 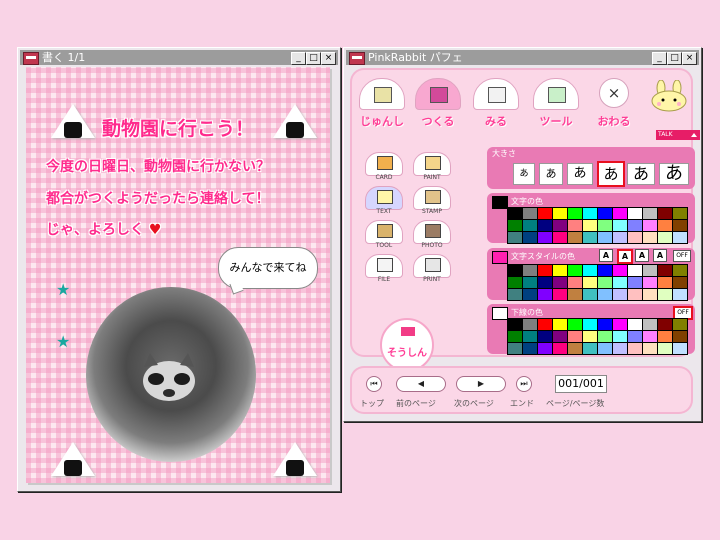 What do you see at coordinates (384, 235) in the screenshot?
I see `tool-tool: TOOL` at bounding box center [384, 235].